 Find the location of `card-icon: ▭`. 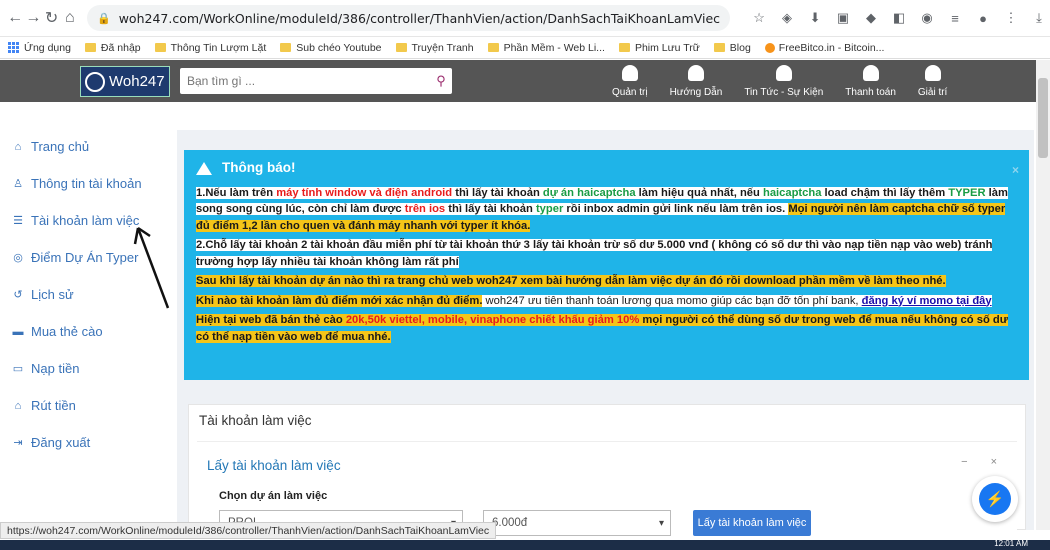

card-icon: ▭ is located at coordinates (18, 369).